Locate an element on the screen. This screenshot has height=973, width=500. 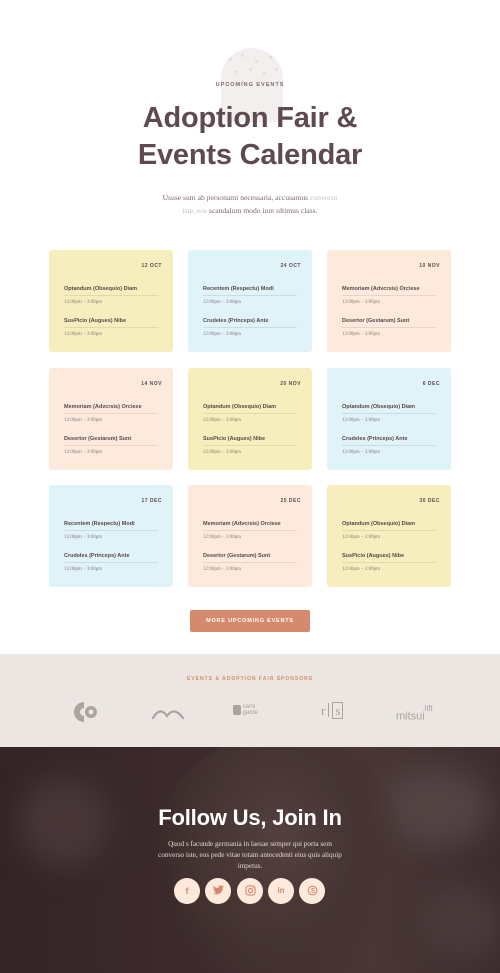
logo-text-a: mitsui is located at coordinates (410, 716).